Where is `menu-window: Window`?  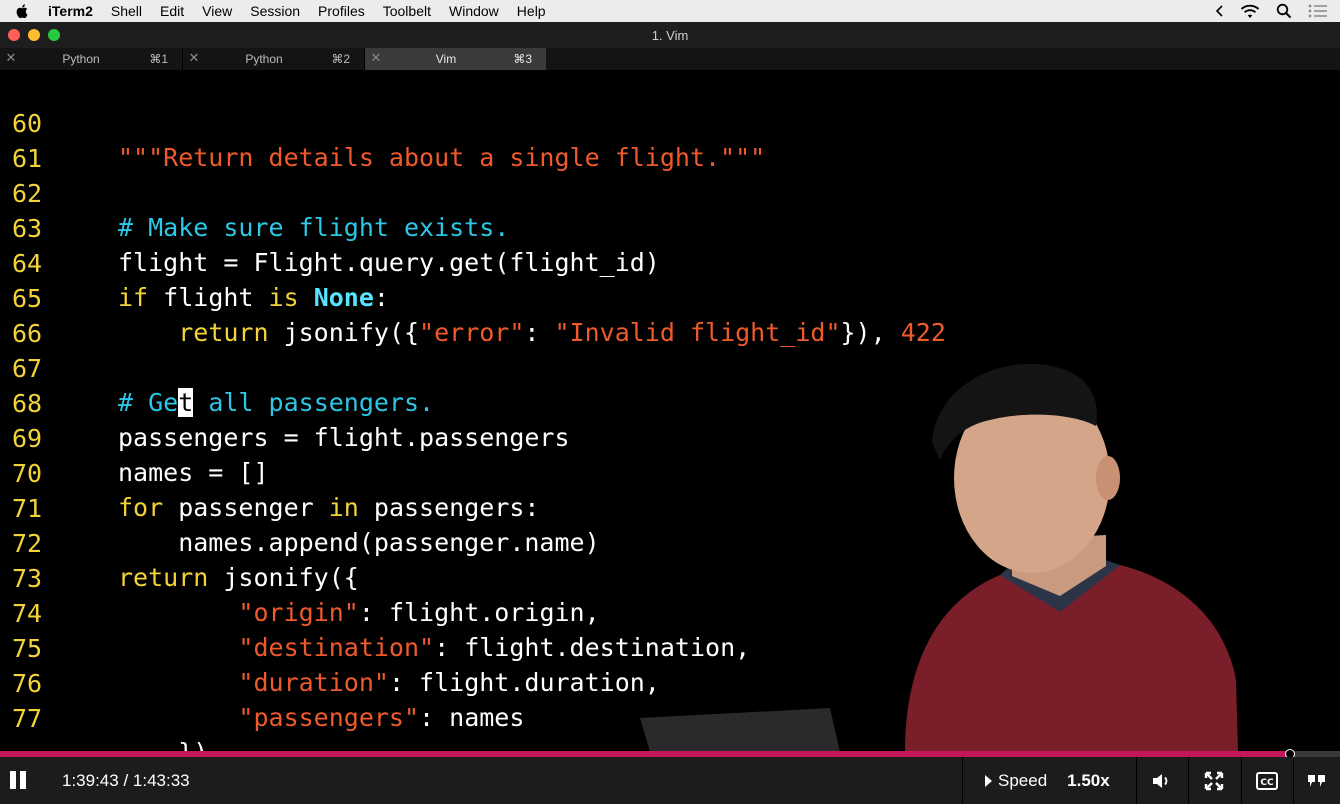
menu-window: Window is located at coordinates (474, 11).